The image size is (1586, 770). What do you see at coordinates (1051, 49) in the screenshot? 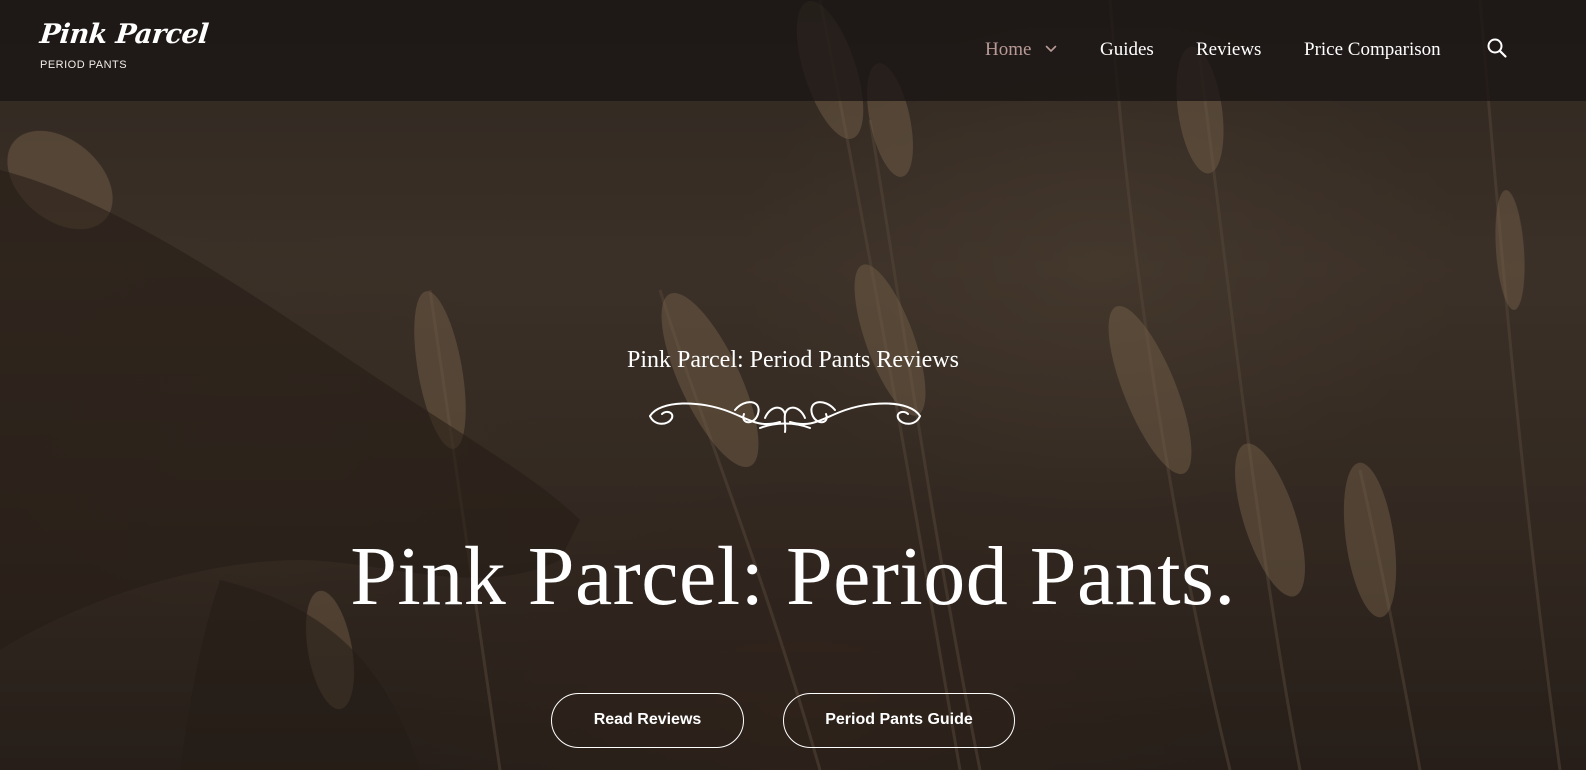
I see `chevron-down-icon` at bounding box center [1051, 49].